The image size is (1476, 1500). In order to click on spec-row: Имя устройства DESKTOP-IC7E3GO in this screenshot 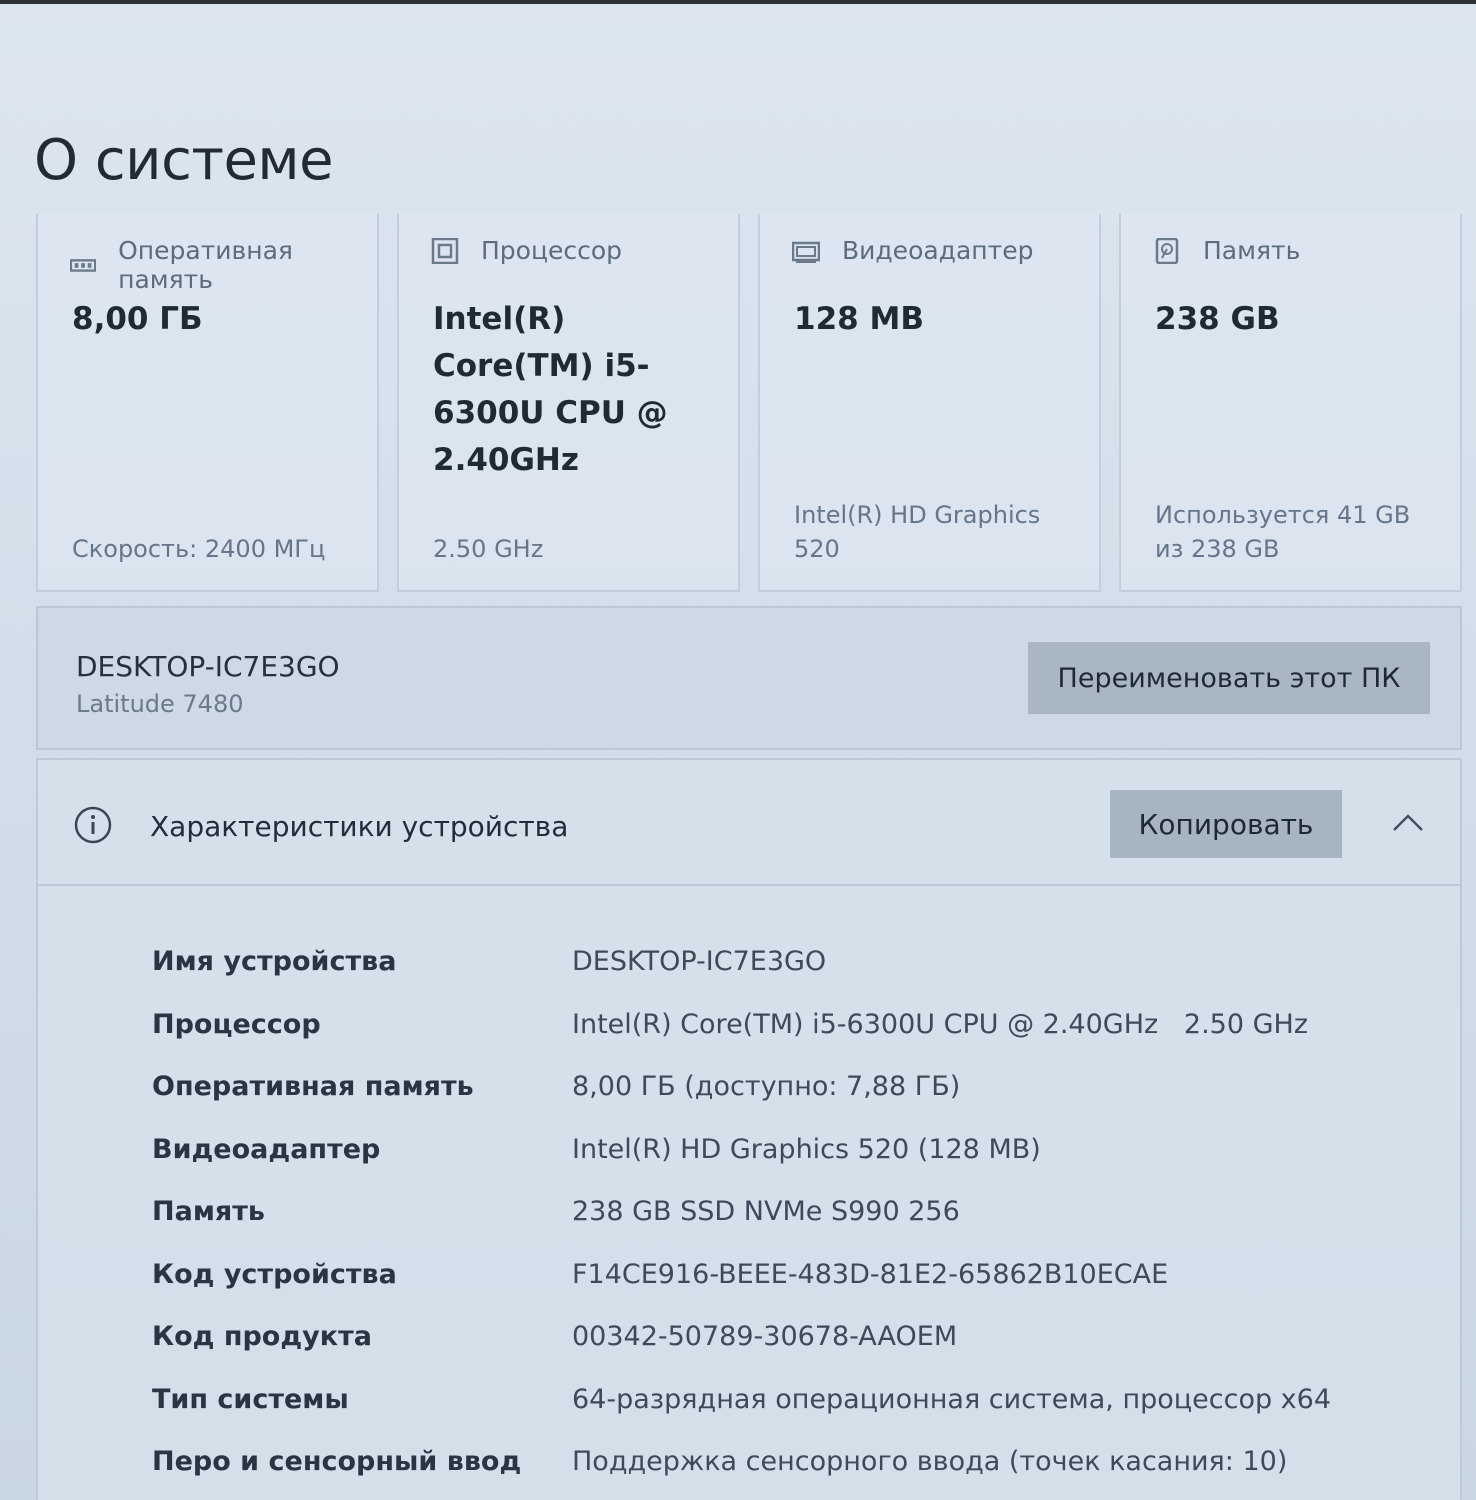, I will do `click(797, 977)`.